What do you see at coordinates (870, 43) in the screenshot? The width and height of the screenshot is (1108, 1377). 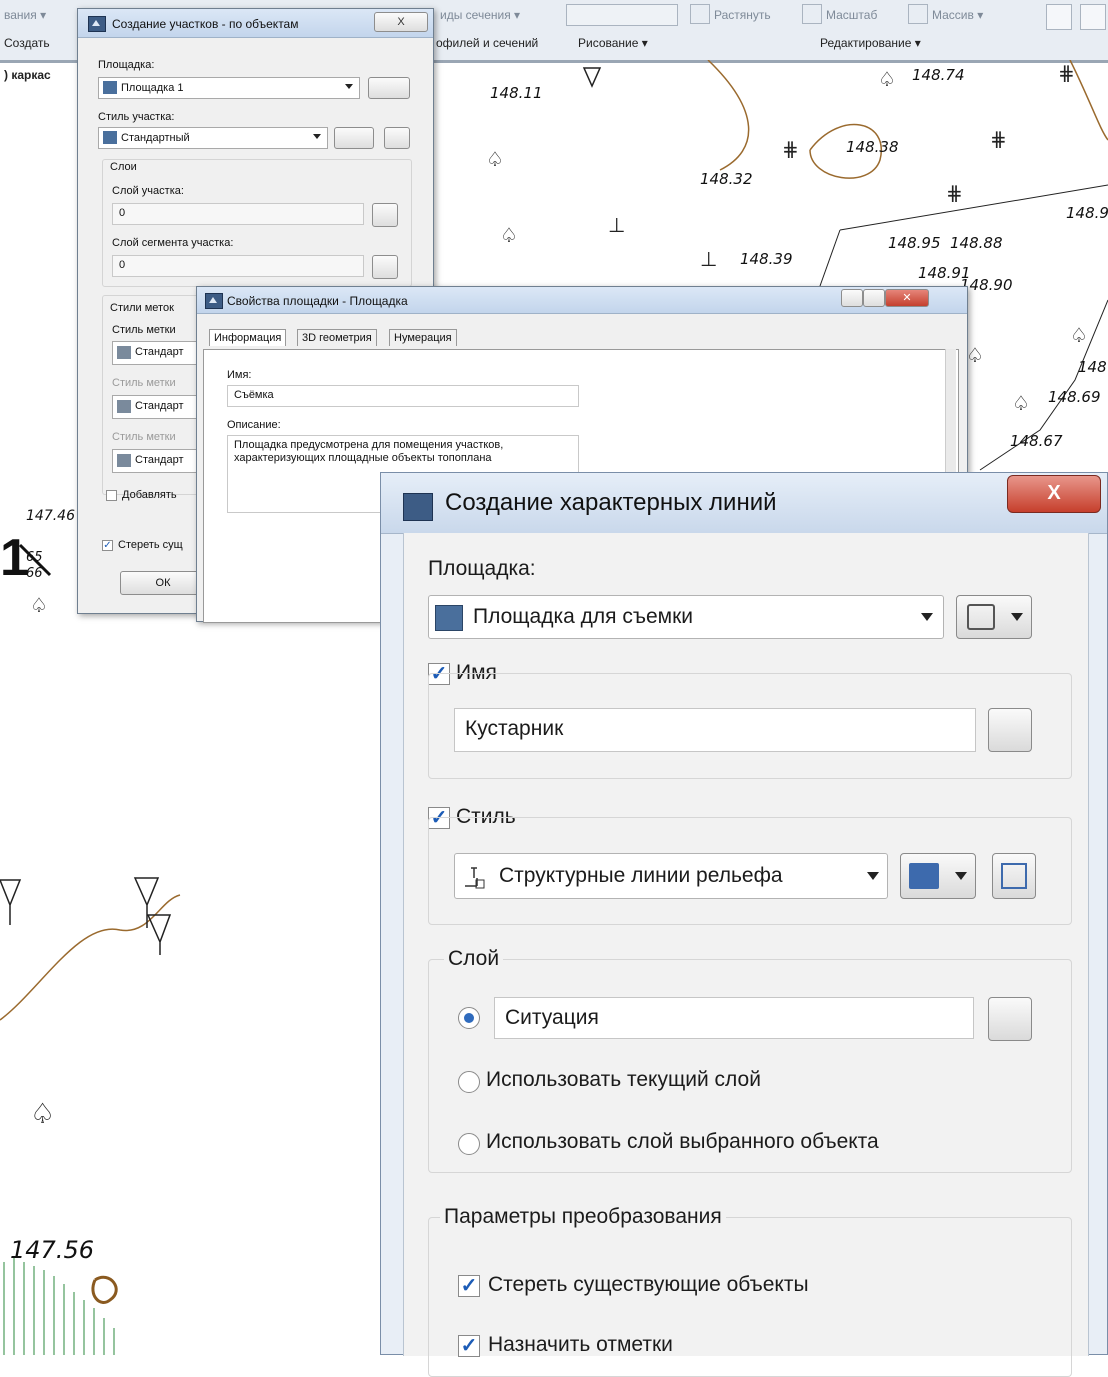 I see `ribbon-editing: Редактирование ▾` at bounding box center [870, 43].